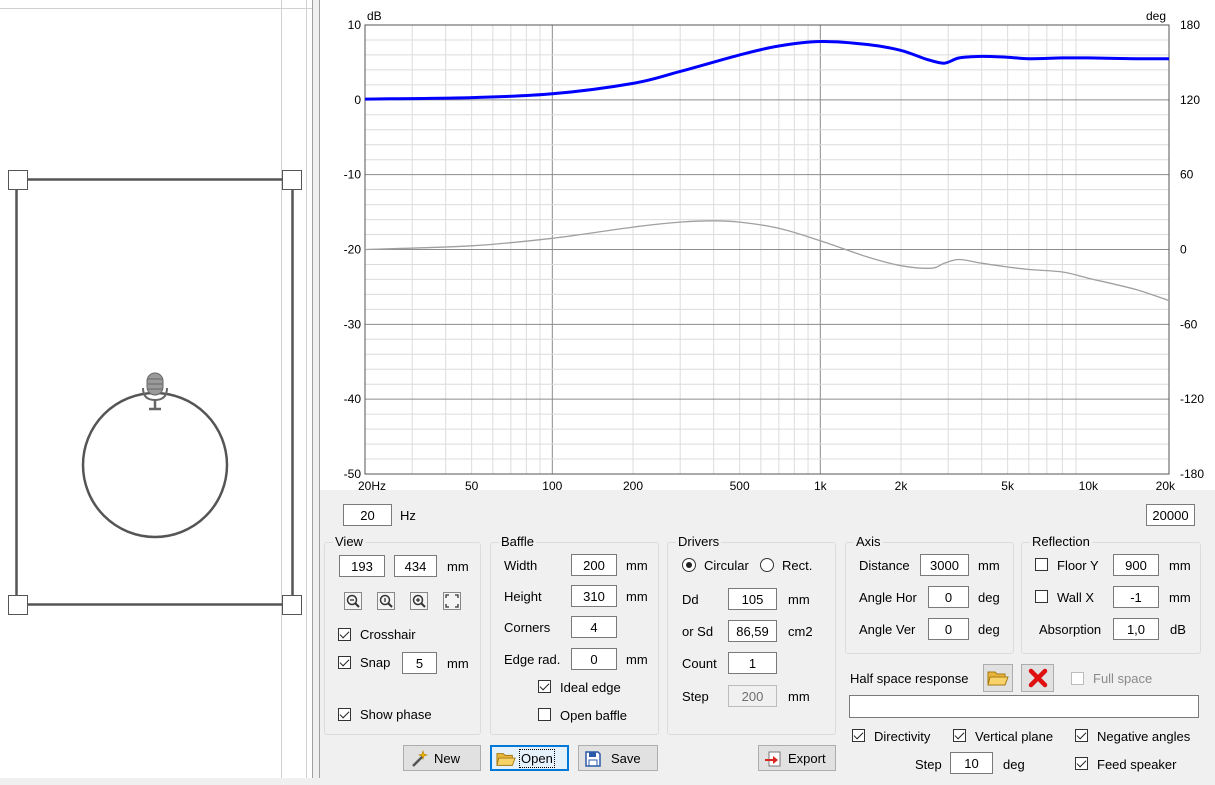 Image resolution: width=1215 pixels, height=785 pixels. What do you see at coordinates (594, 565) in the screenshot?
I see `baffle-width-field` at bounding box center [594, 565].